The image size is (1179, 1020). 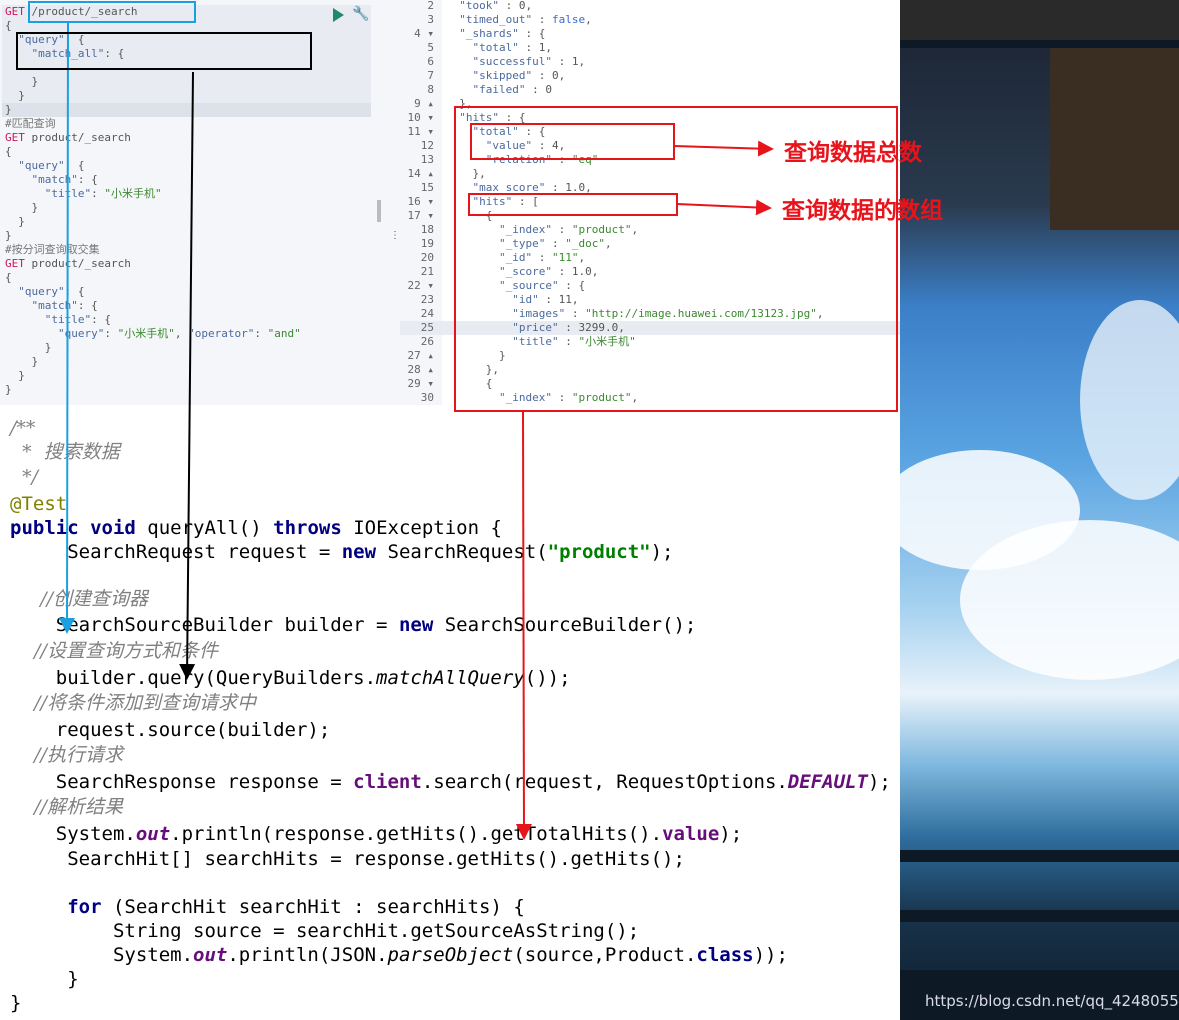 What do you see at coordinates (604, 782) in the screenshot?
I see `code-token: .search(request, RequestOptions.` at bounding box center [604, 782].